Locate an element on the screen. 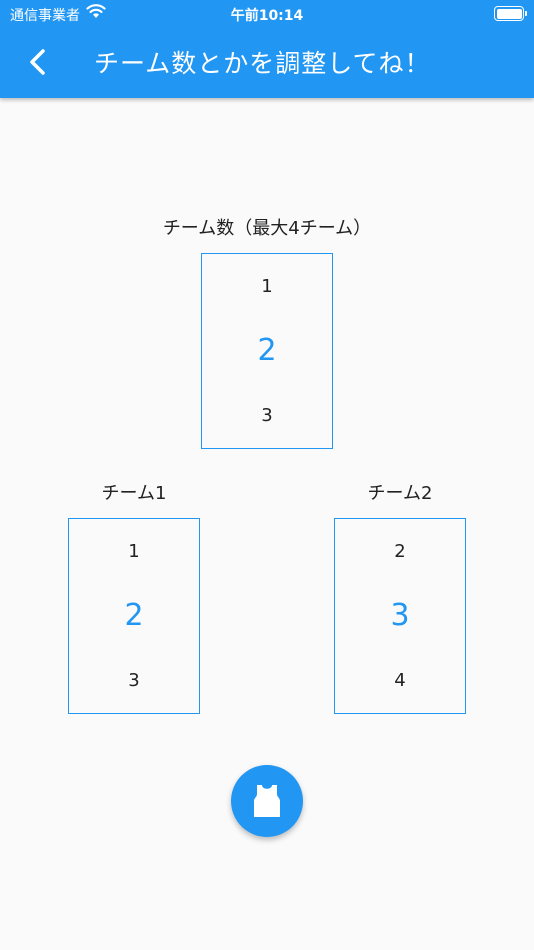 Image resolution: width=534 pixels, height=950 pixels. picker-option: 4 is located at coordinates (400, 680).